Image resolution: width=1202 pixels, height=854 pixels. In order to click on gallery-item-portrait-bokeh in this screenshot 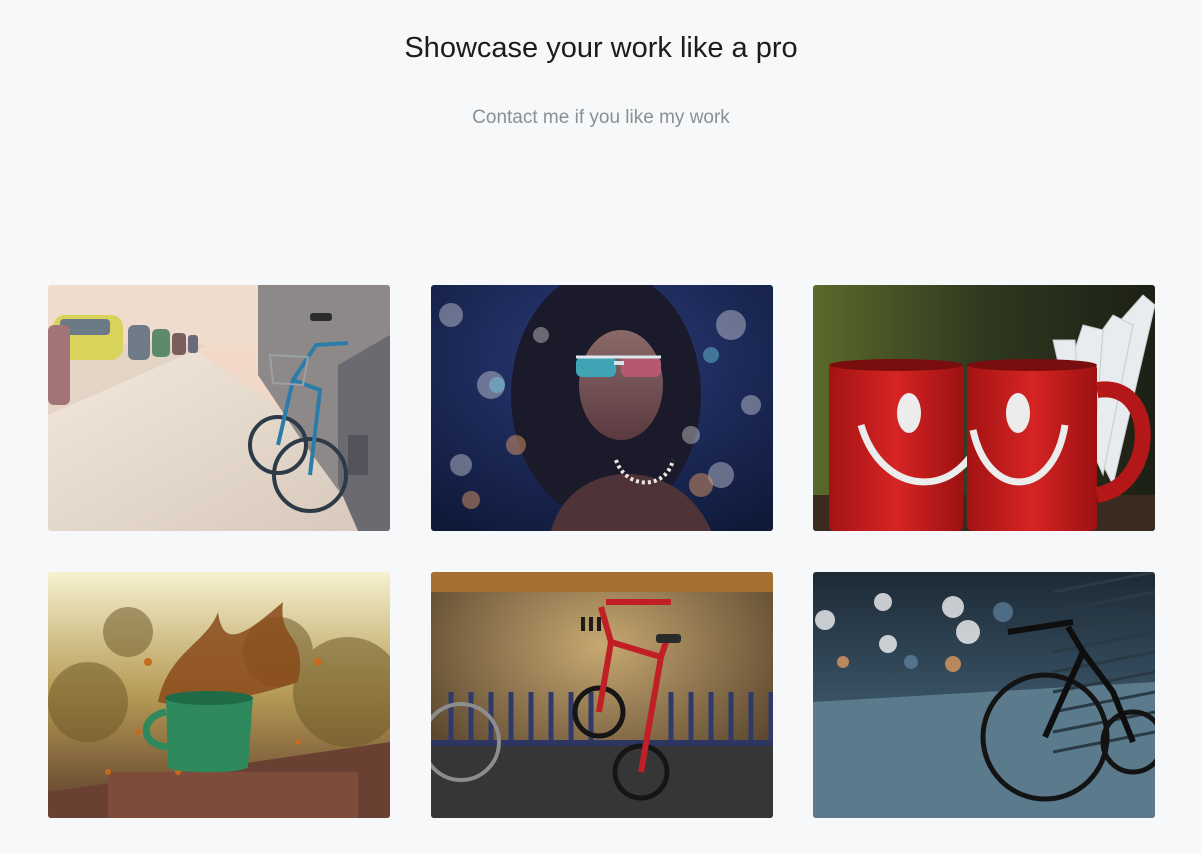, I will do `click(601, 408)`.